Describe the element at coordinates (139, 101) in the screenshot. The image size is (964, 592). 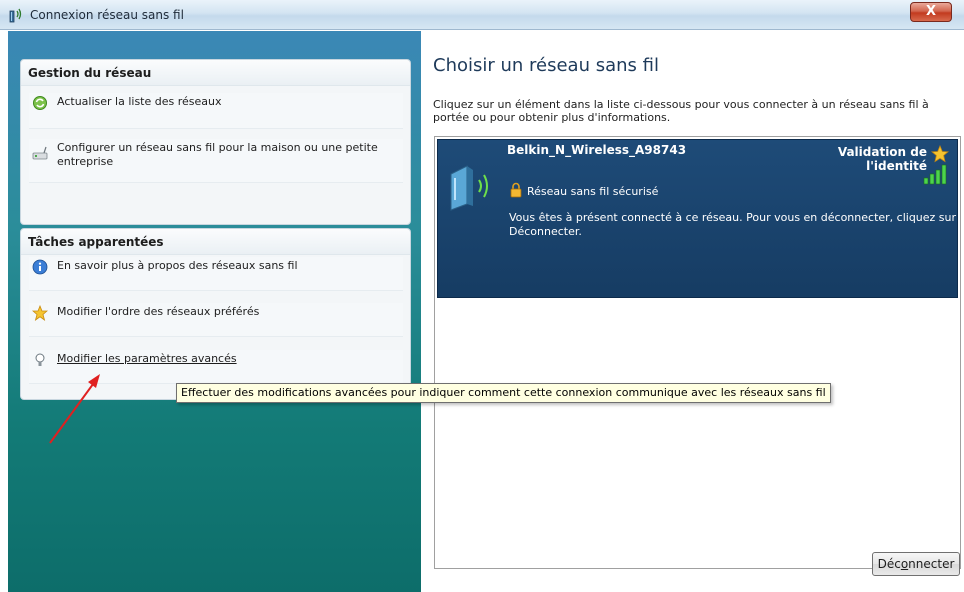
I see `refresh-networks-label: Actualiser la liste des réseaux` at that location.